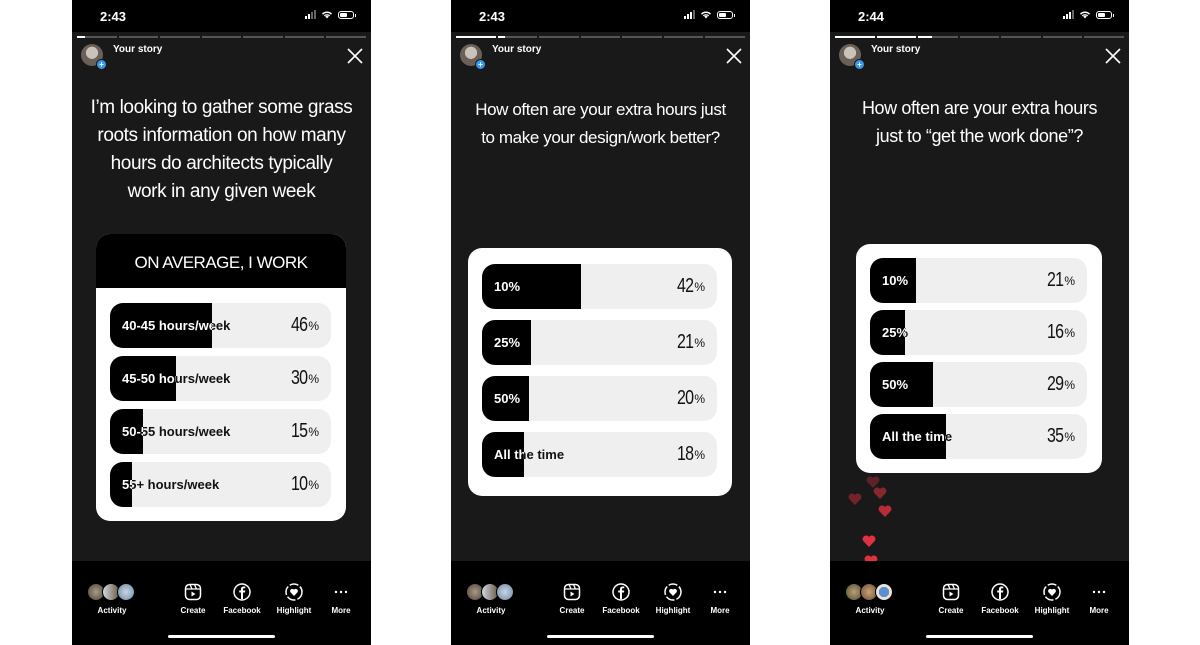 The image size is (1200, 645). I want to click on viewer-avatars, so click(112, 592).